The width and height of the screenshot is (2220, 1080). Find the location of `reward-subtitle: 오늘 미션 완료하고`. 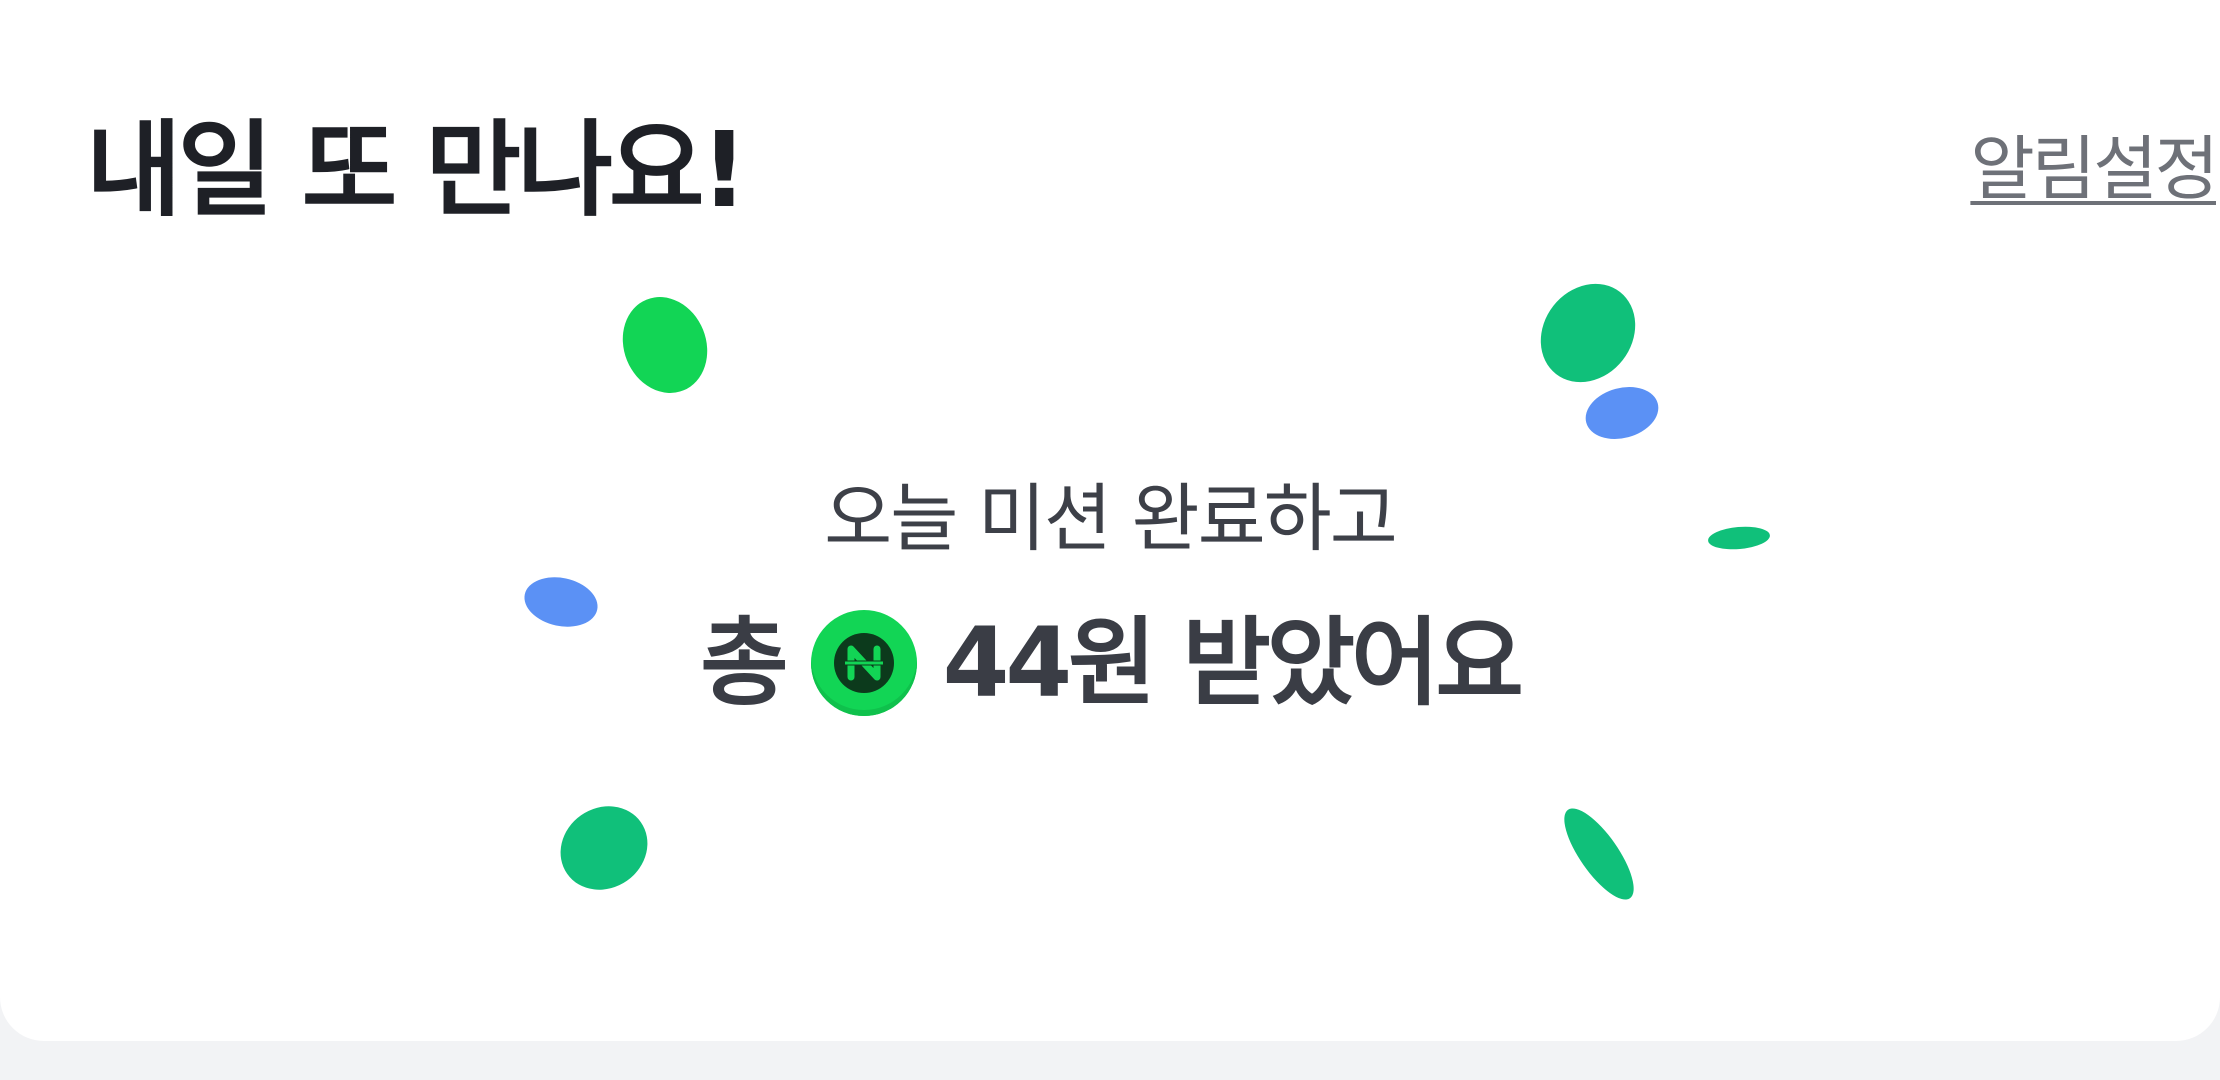

reward-subtitle: 오늘 미션 완료하고 is located at coordinates (1111, 519).